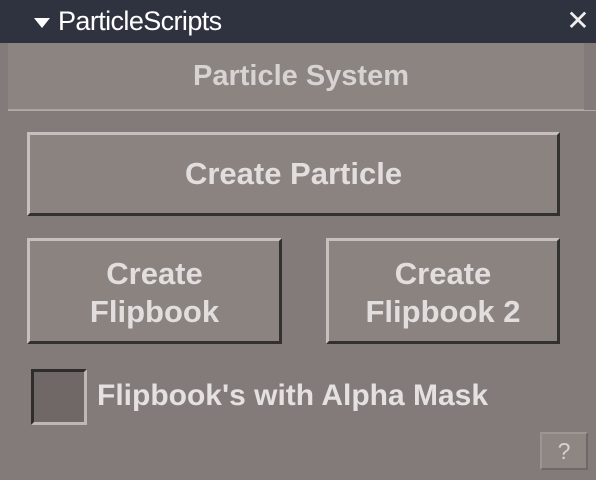 Image resolution: width=596 pixels, height=480 pixels. What do you see at coordinates (59, 397) in the screenshot?
I see `alpha-mask-checkbox` at bounding box center [59, 397].